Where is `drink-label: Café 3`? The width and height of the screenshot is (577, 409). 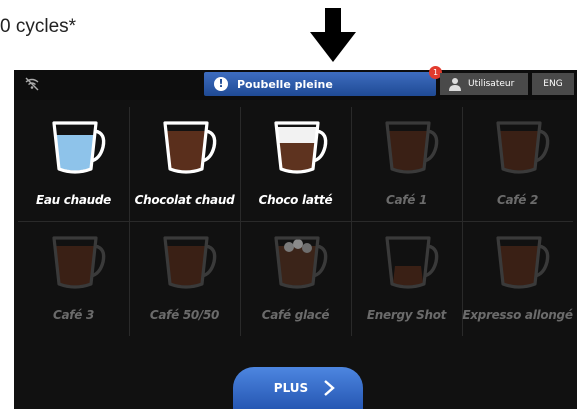
drink-label: Café 3 is located at coordinates (73, 315).